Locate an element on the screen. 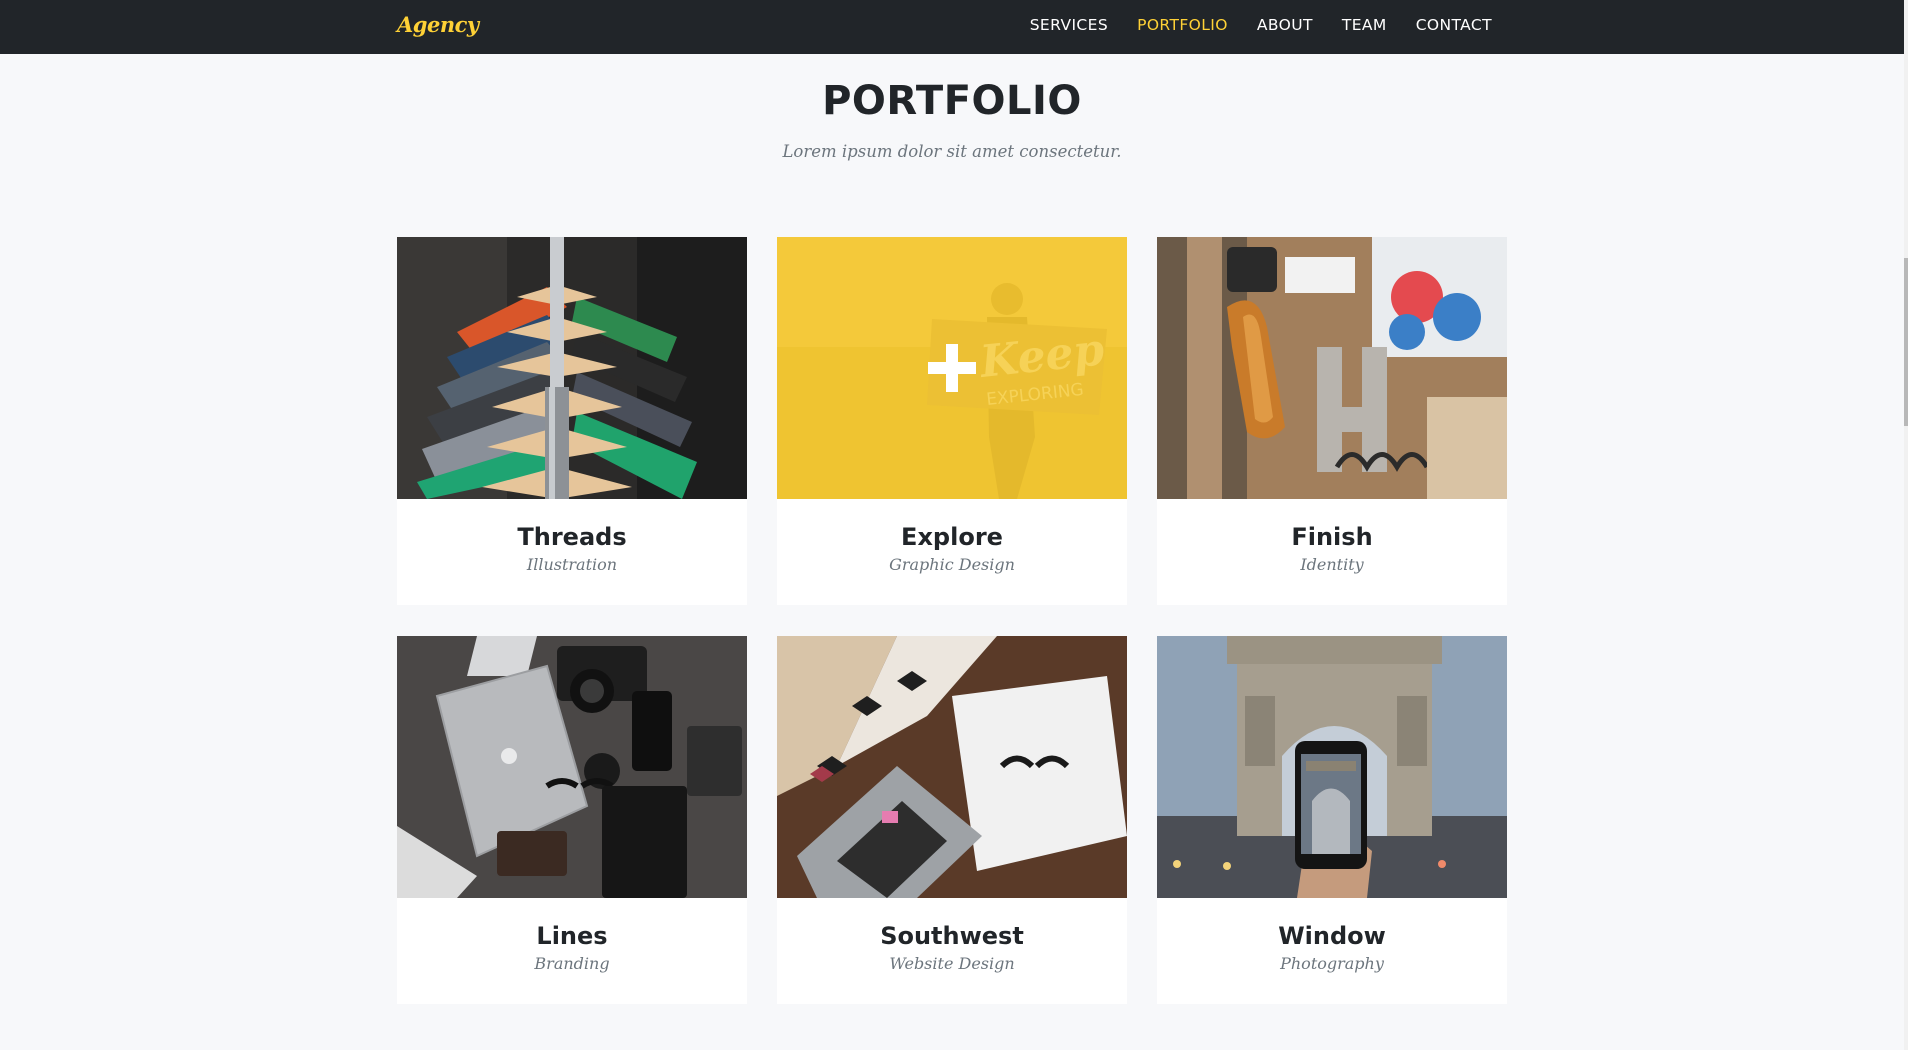  portfolio-item-lines: Lines Branding is located at coordinates (572, 820).